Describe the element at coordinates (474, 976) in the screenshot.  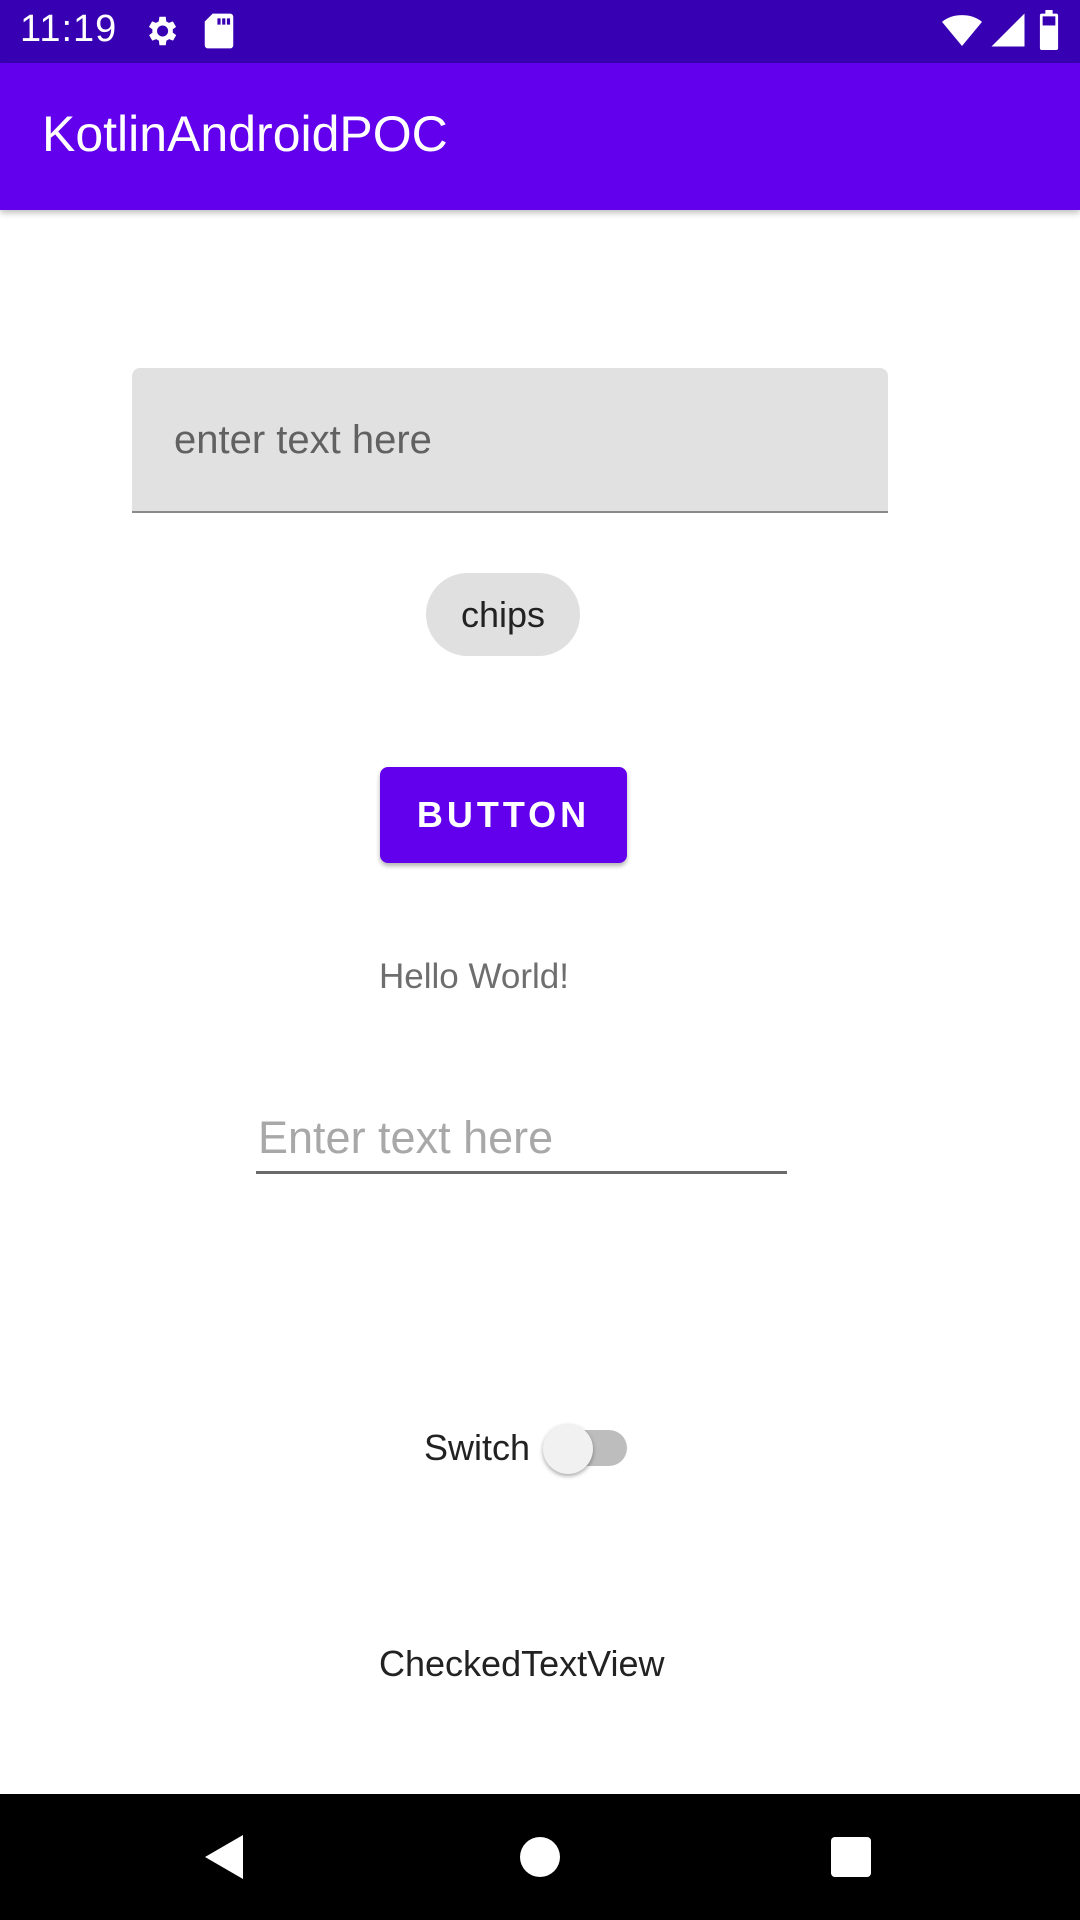
I see `hello-text: Hello World!` at that location.